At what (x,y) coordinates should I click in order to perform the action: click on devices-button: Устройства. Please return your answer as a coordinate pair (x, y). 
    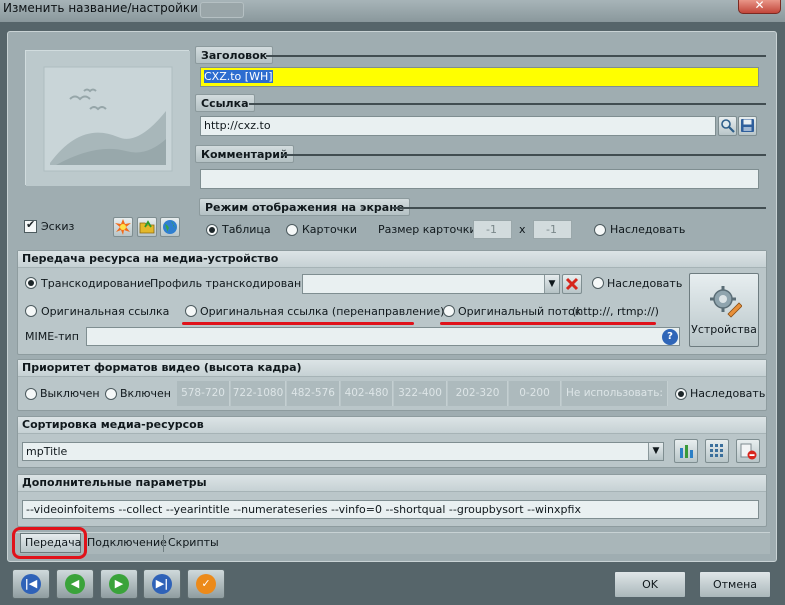
    Looking at the image, I should click on (724, 310).